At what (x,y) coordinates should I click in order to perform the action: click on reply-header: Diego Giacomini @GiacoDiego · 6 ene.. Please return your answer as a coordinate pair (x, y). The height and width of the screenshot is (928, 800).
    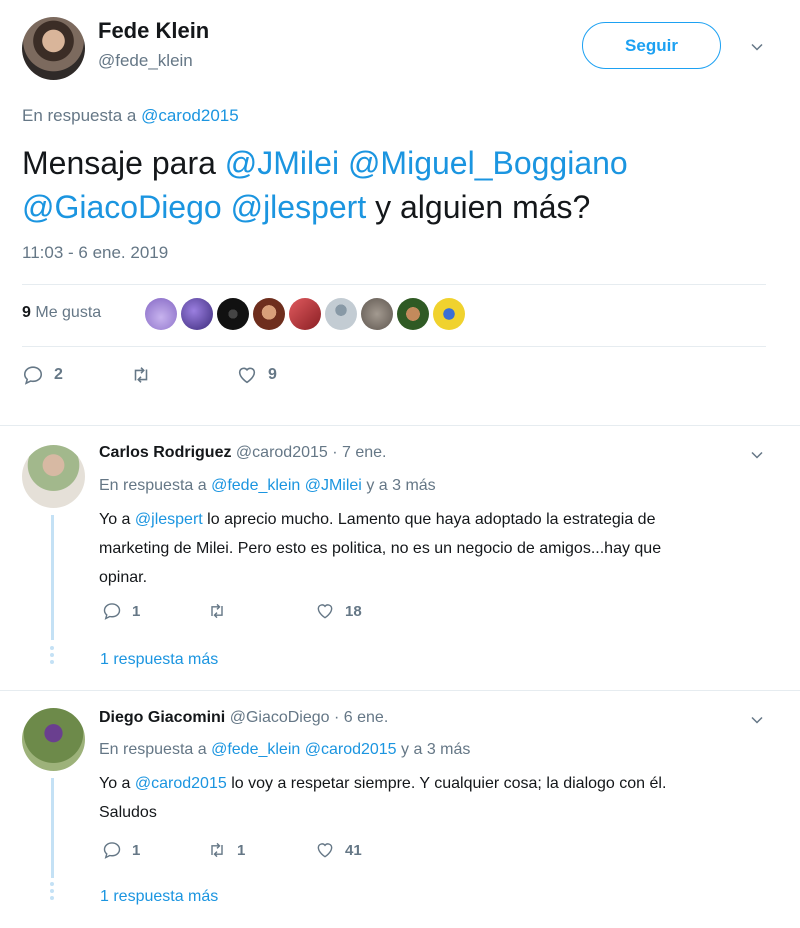
    Looking at the image, I should click on (243, 718).